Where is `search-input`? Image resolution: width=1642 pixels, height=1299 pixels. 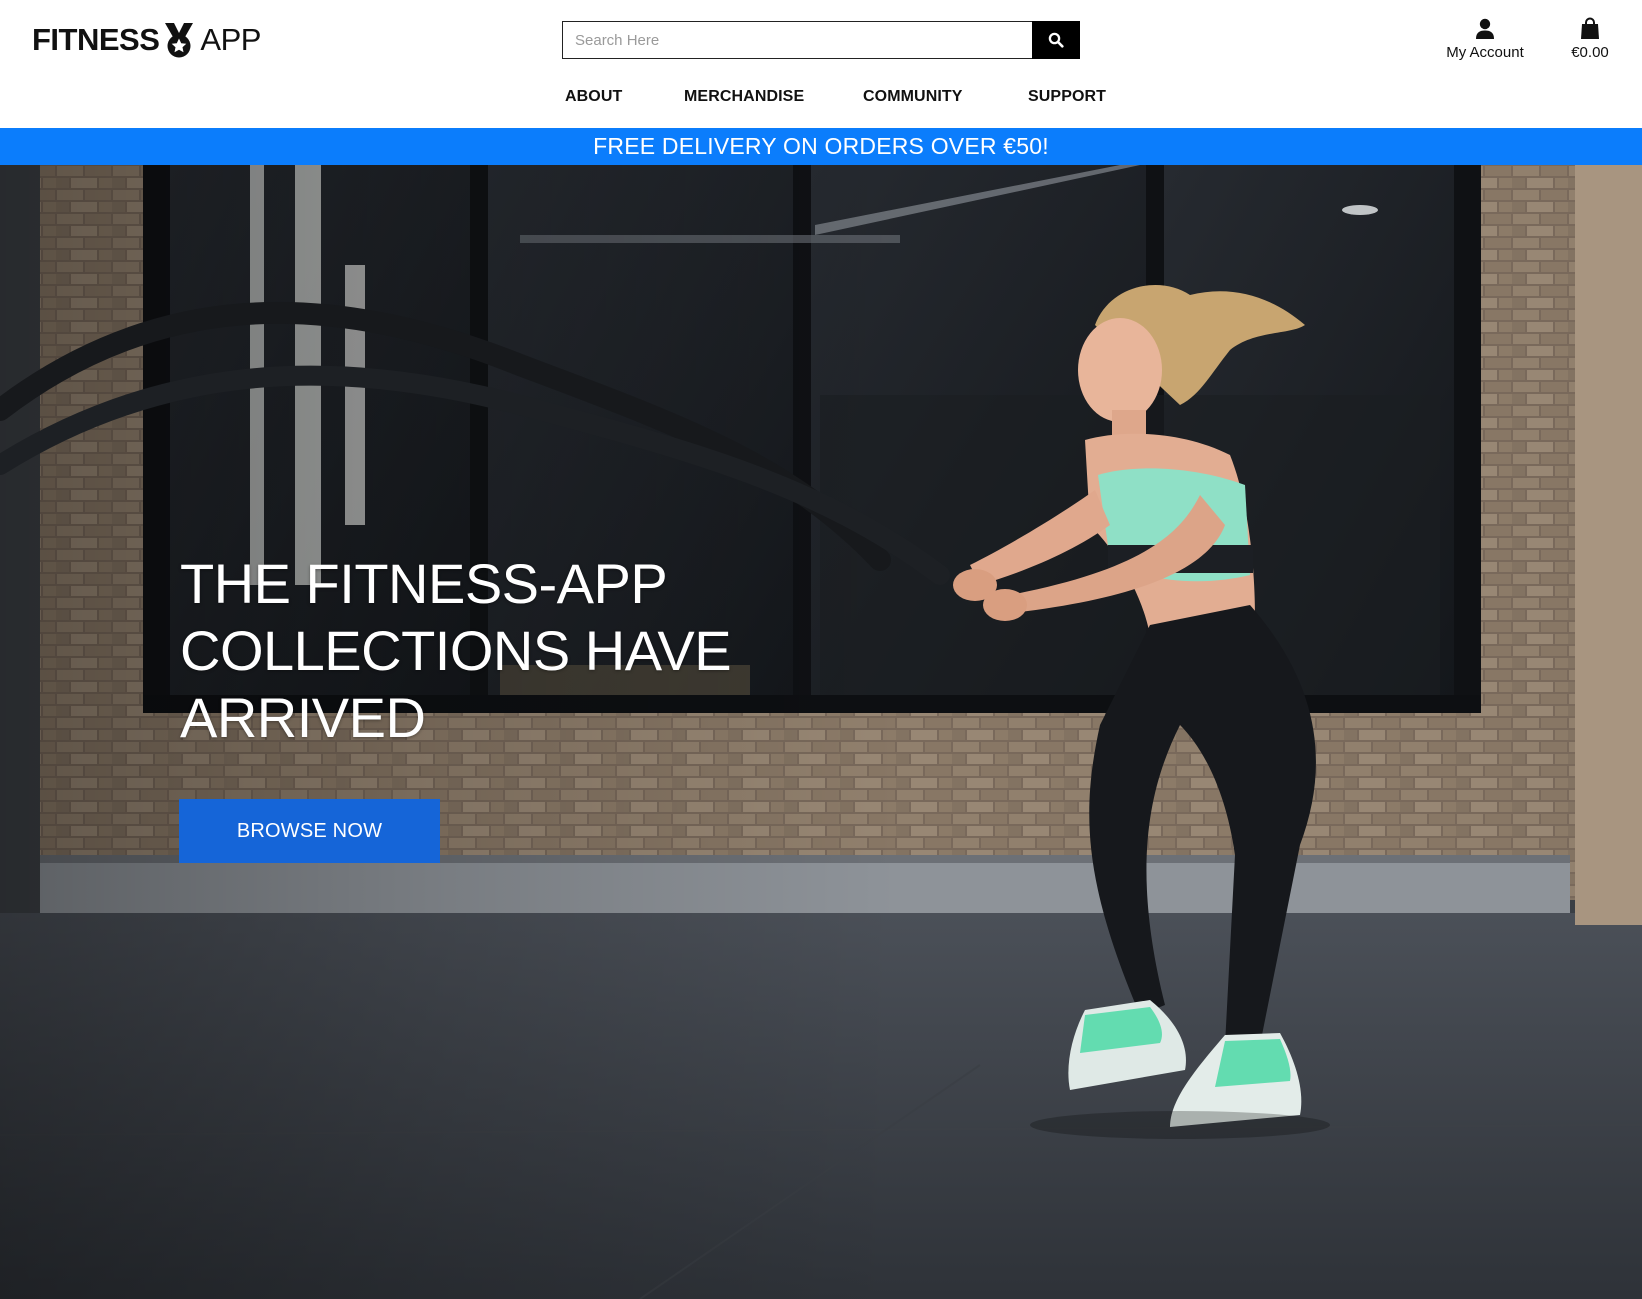
search-input is located at coordinates (797, 40).